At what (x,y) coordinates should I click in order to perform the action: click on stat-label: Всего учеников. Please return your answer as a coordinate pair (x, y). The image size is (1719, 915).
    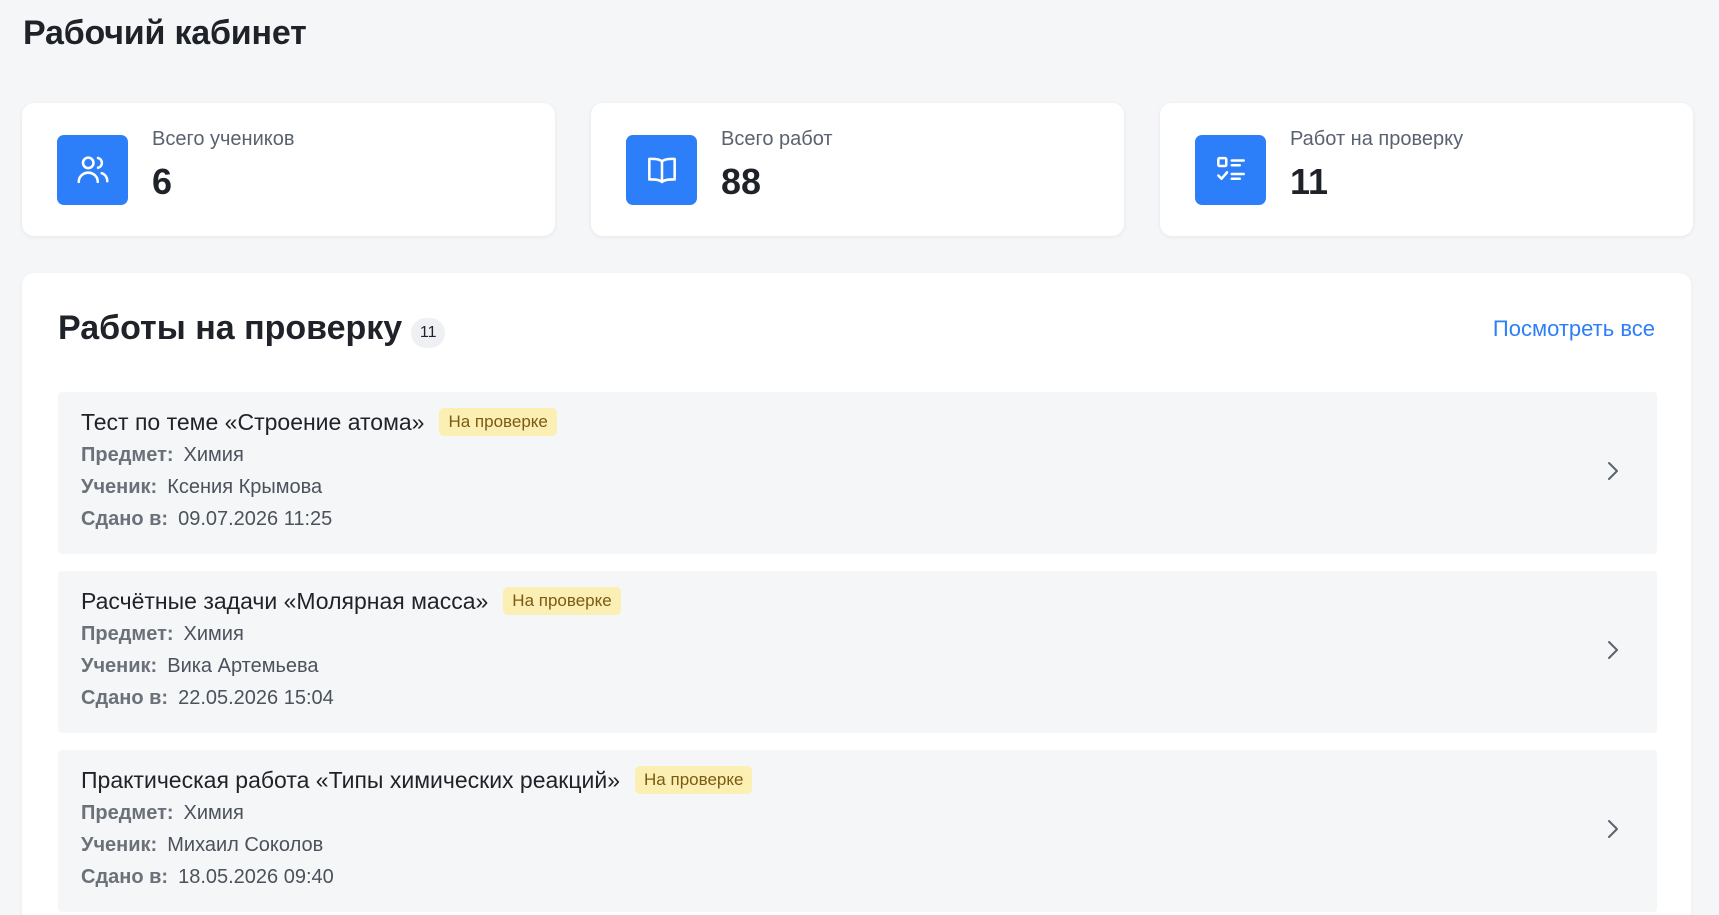
    Looking at the image, I should click on (223, 139).